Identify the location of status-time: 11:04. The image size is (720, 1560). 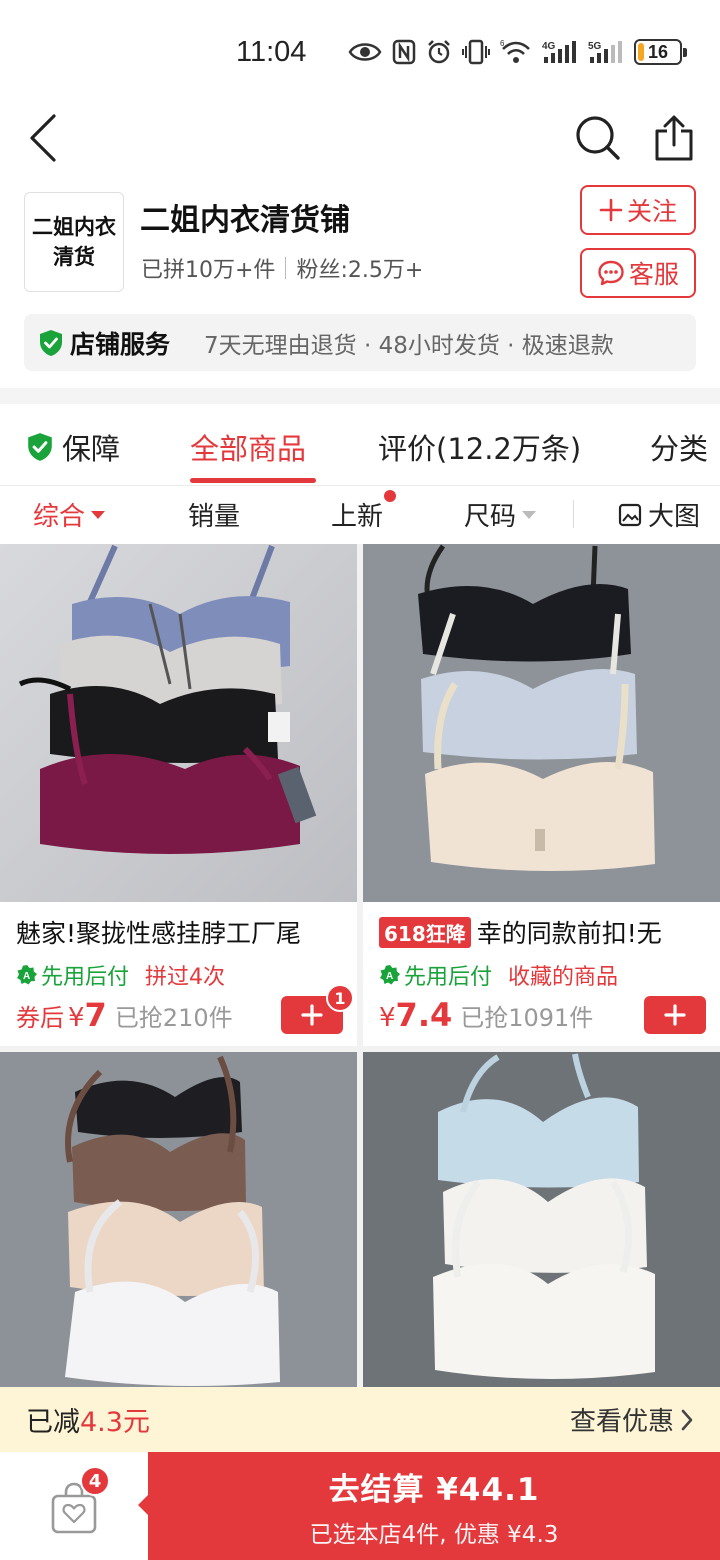
(271, 52).